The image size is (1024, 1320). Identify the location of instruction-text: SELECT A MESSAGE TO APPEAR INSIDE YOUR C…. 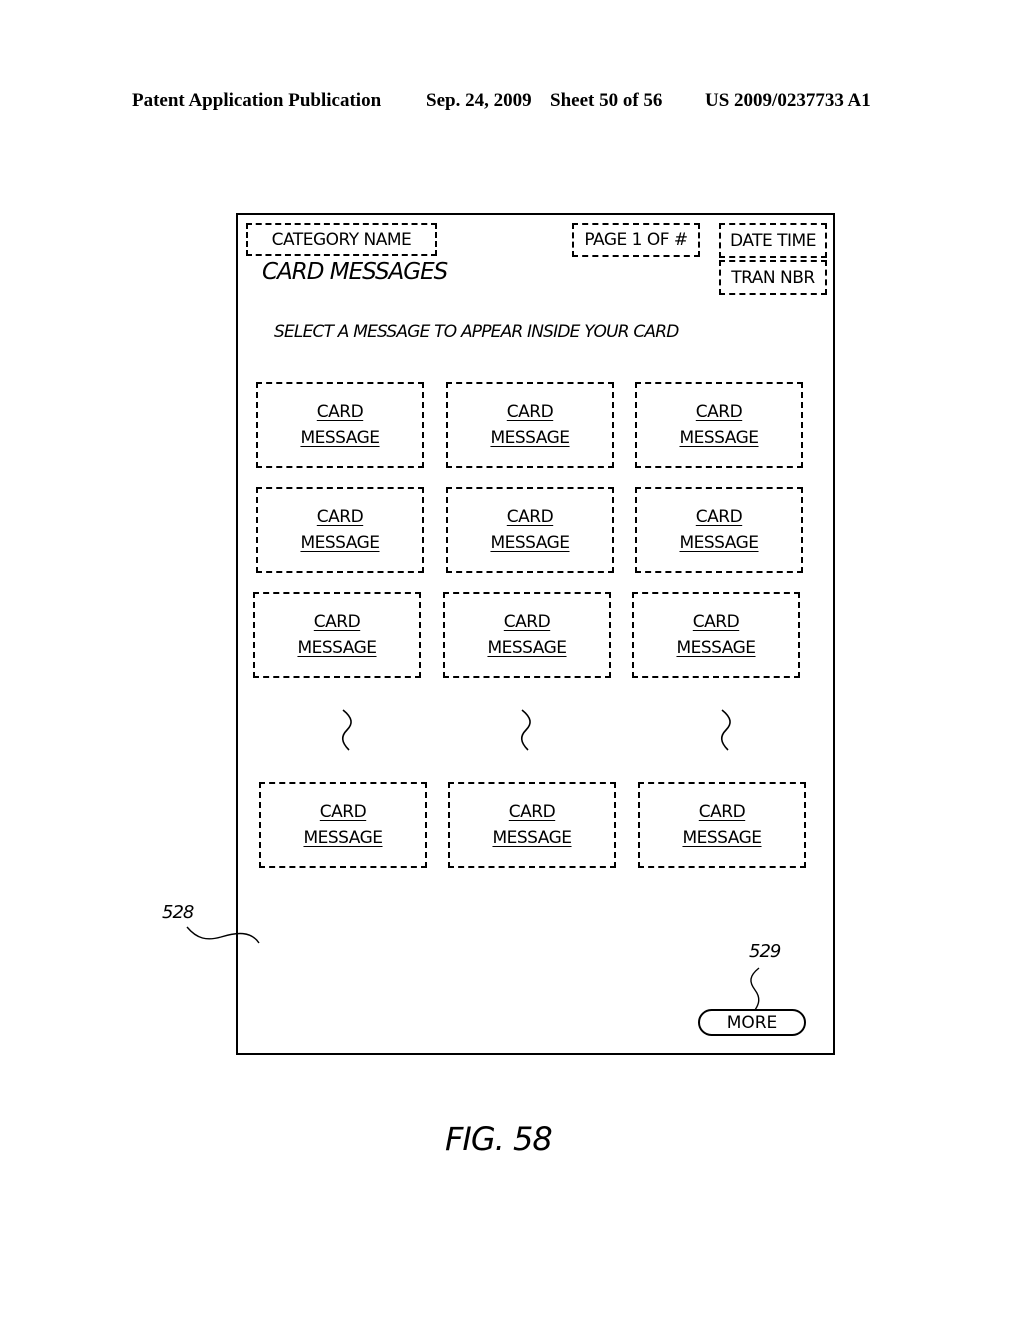
(476, 332).